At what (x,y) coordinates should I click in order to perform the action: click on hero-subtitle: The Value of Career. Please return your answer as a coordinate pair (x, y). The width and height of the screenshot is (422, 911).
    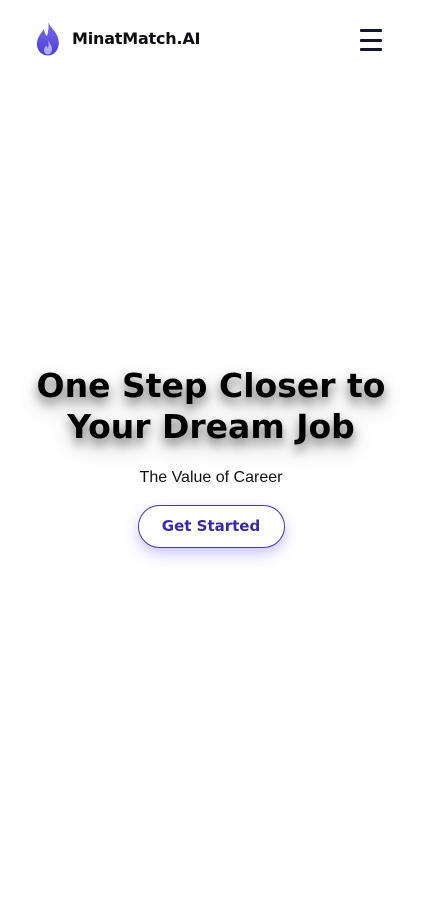
    Looking at the image, I should click on (211, 477).